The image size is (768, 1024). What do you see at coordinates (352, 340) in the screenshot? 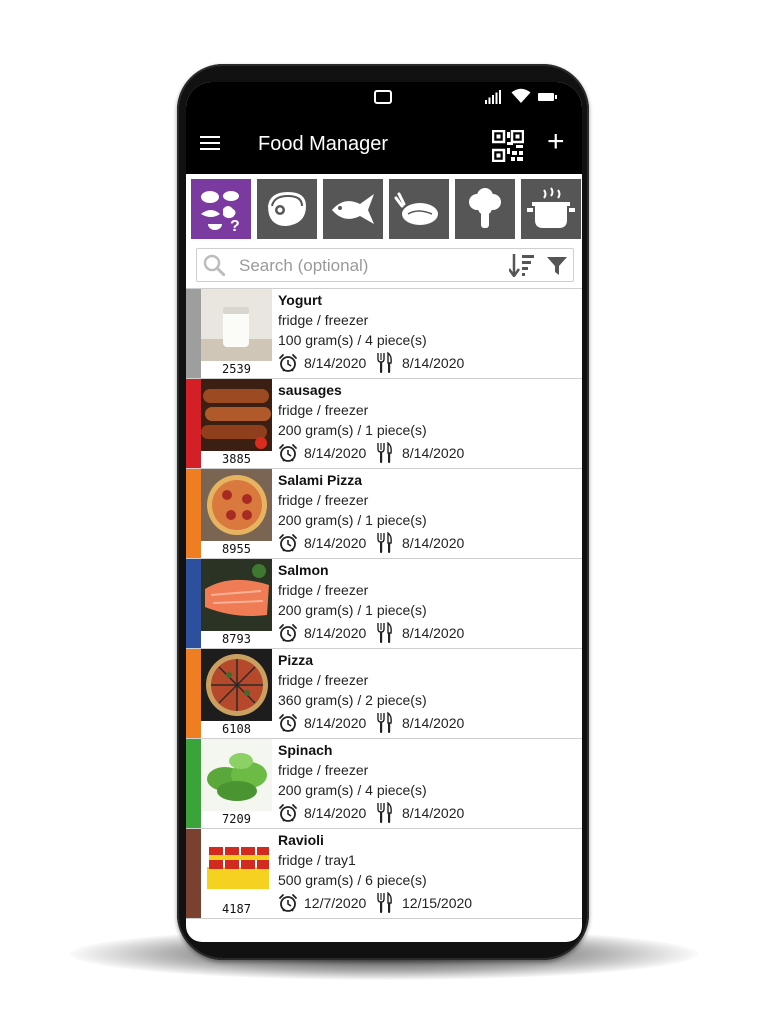
I see `item-quantity: 100 gram(s) / 4 piece(s)` at bounding box center [352, 340].